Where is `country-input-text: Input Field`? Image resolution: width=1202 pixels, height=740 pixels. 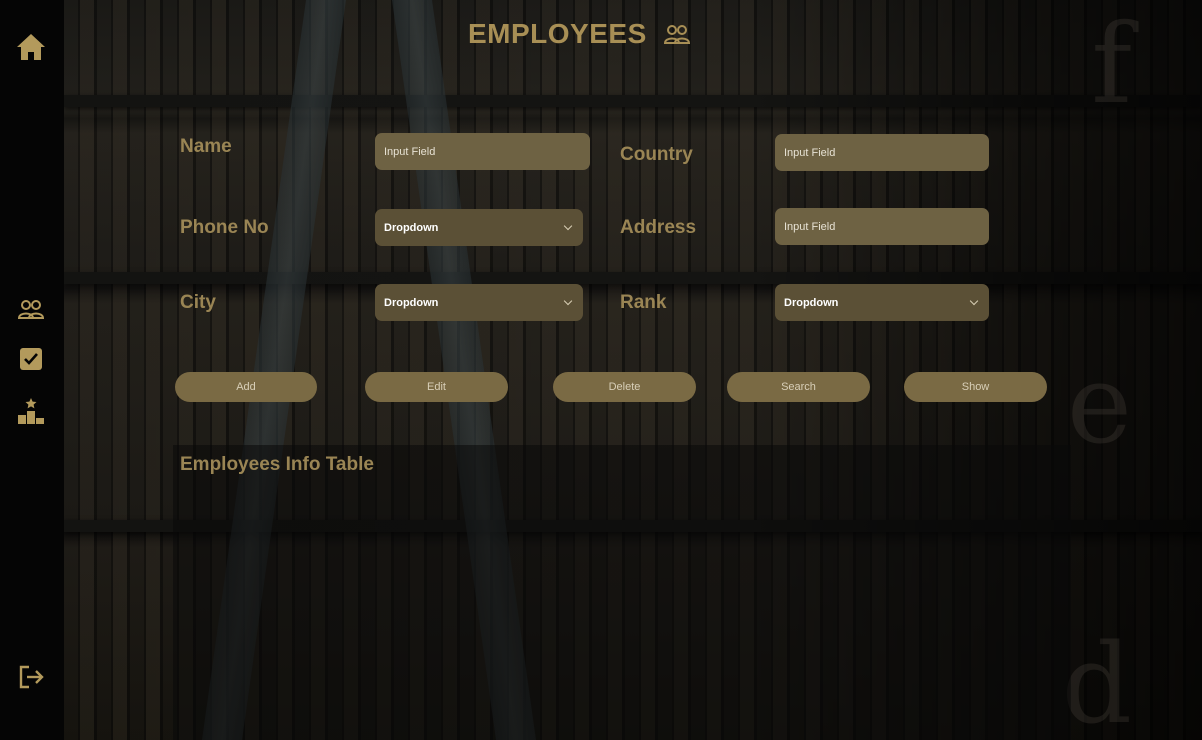
country-input-text: Input Field is located at coordinates (810, 152).